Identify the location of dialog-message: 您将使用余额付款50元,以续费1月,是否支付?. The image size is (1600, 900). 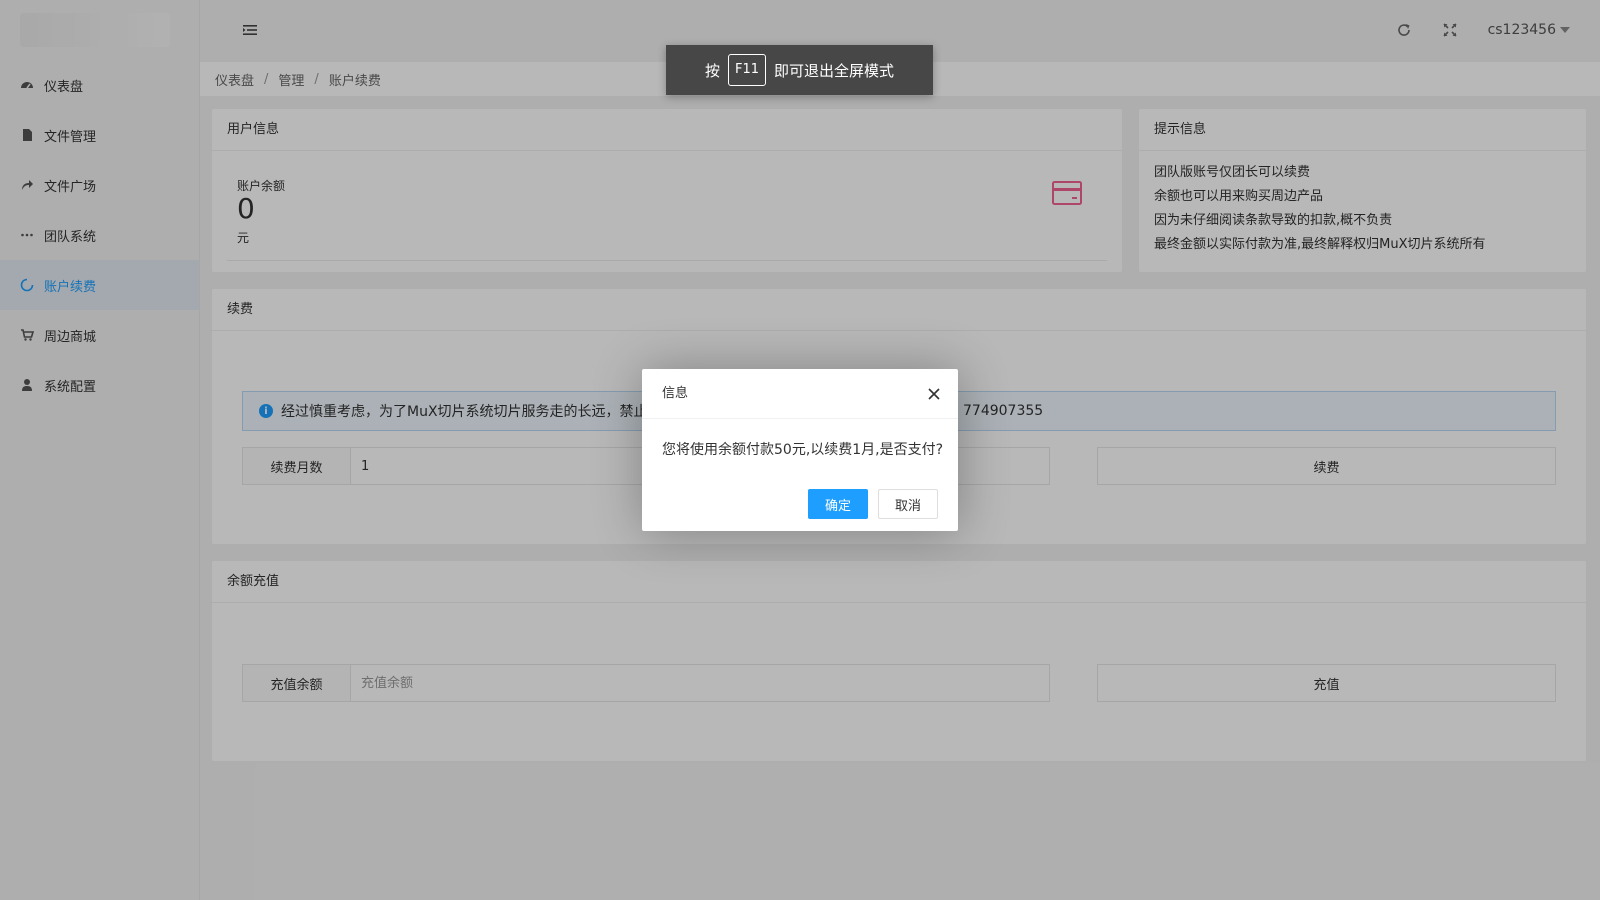
(803, 450).